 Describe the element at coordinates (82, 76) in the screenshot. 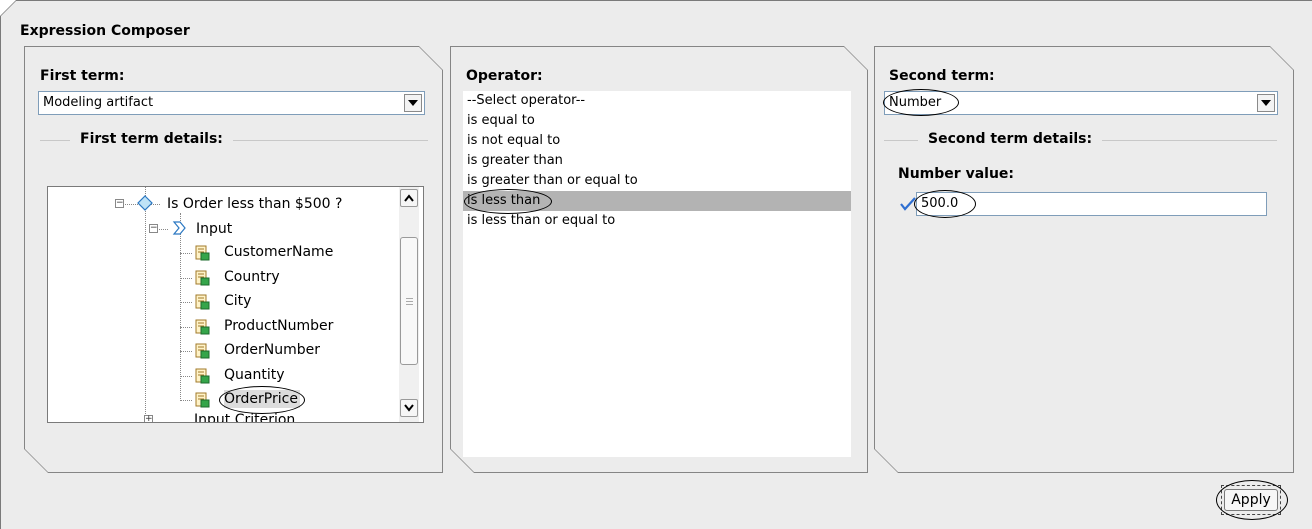

I see `first-term-label: First term:` at that location.